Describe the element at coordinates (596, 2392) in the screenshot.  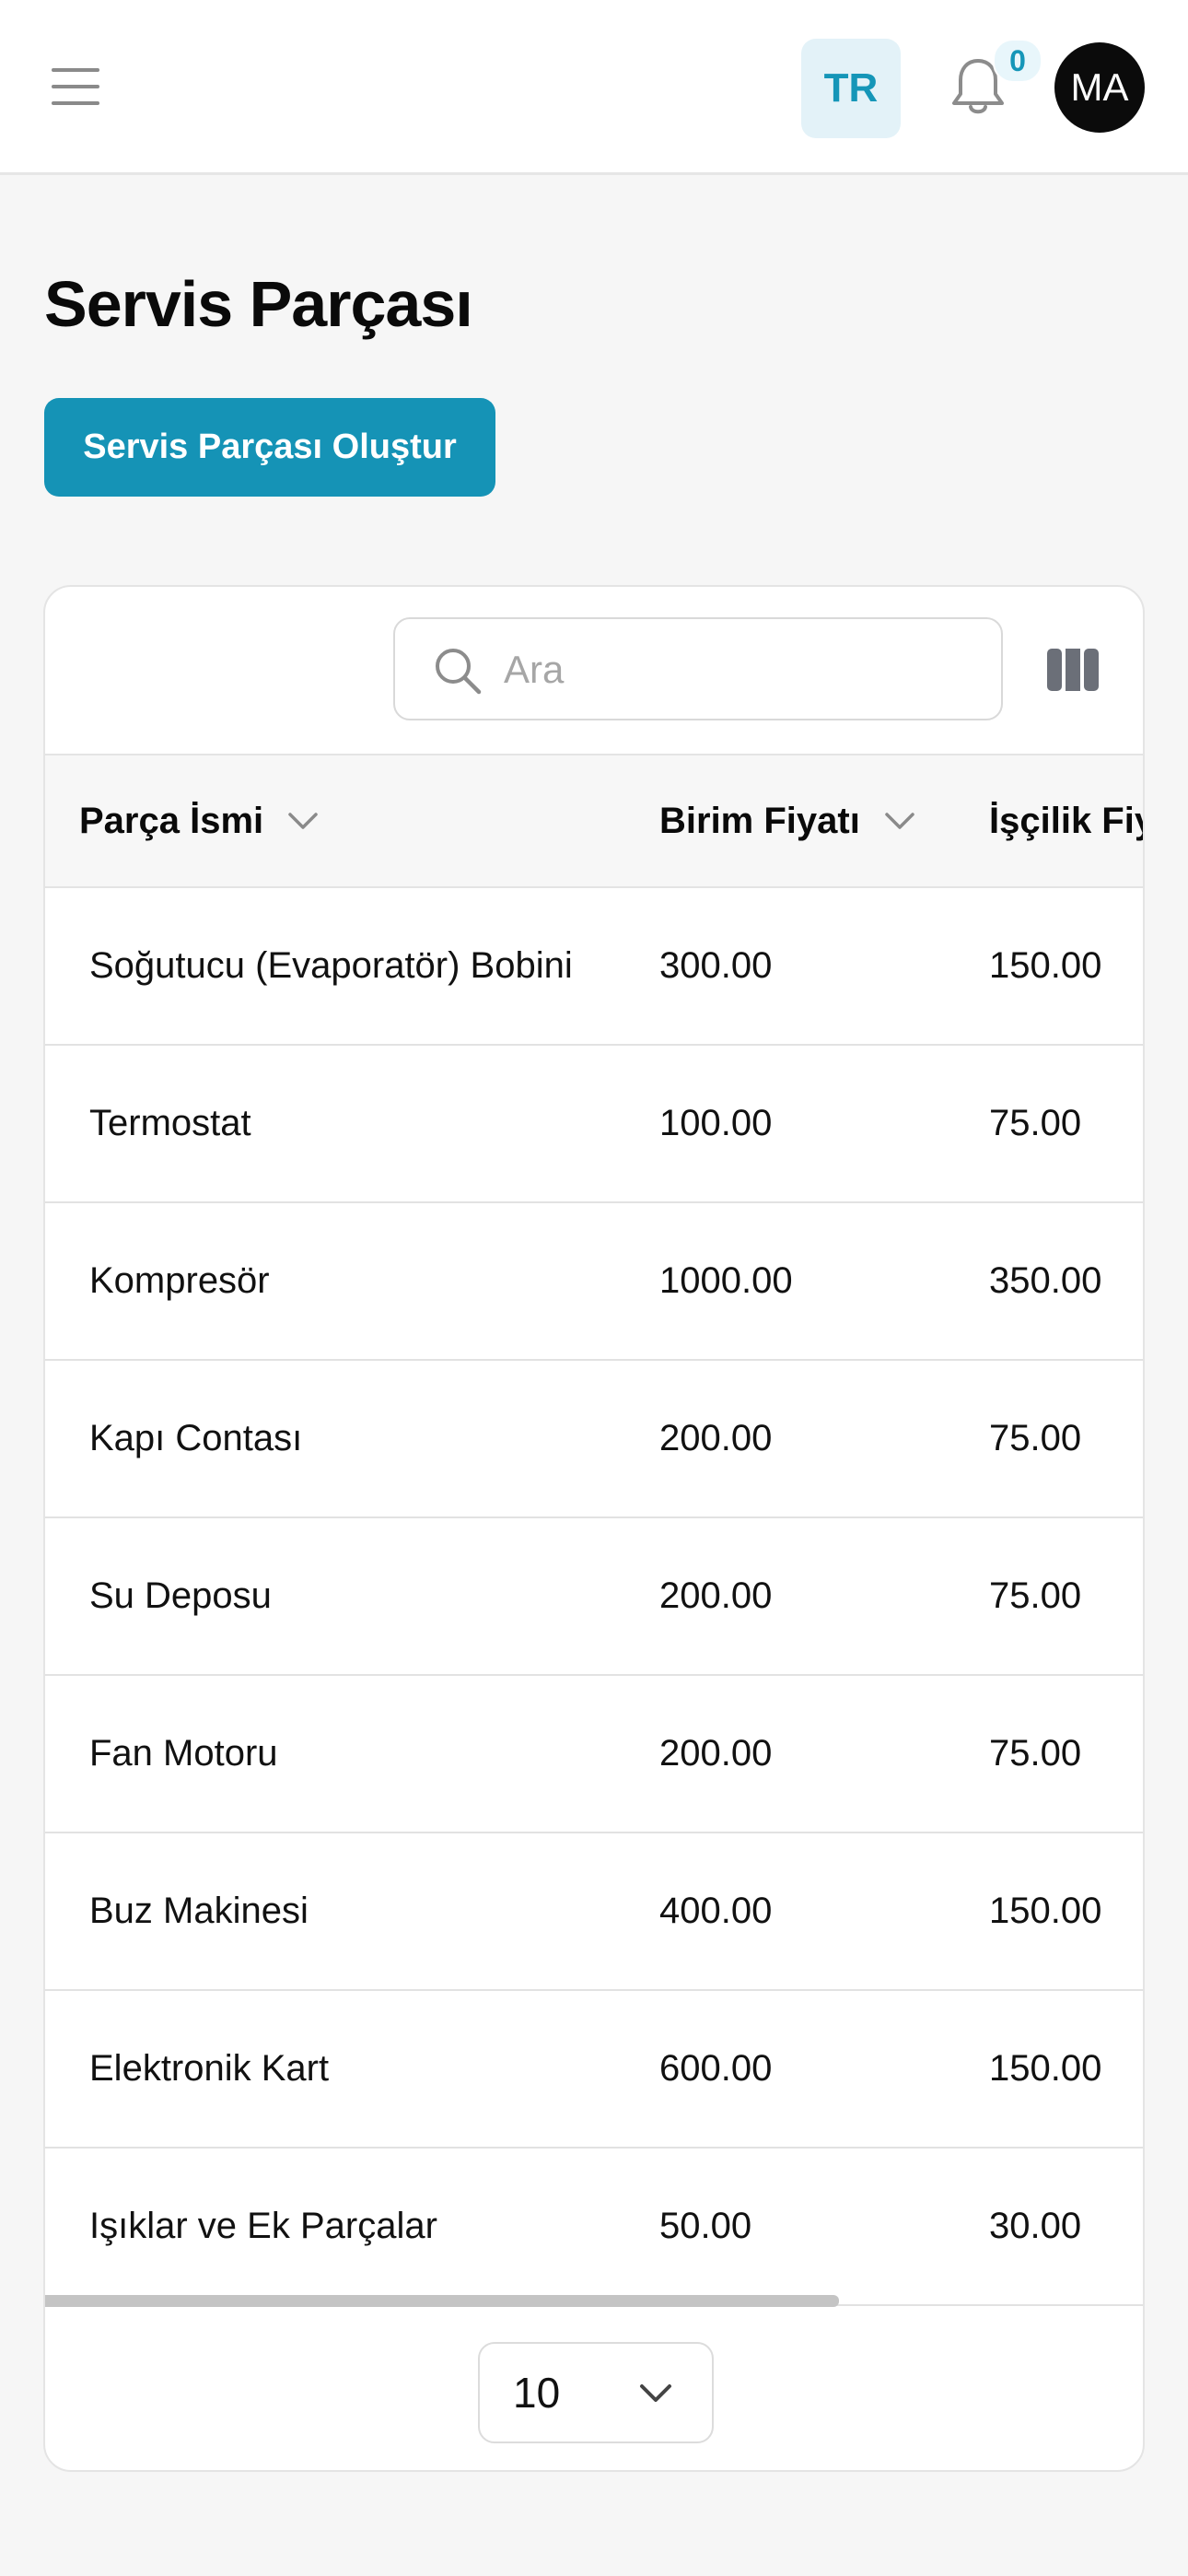
I see `page-size-select: 10` at that location.